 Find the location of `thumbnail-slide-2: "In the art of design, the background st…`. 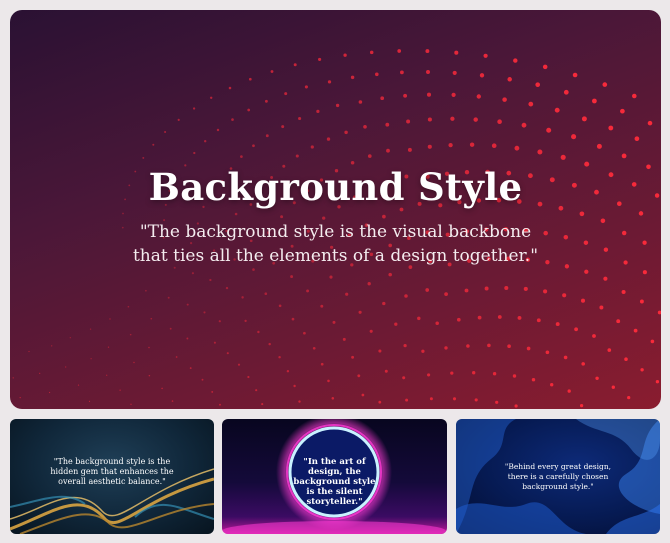

thumbnail-slide-2: "In the art of design, the background st… is located at coordinates (334, 476).